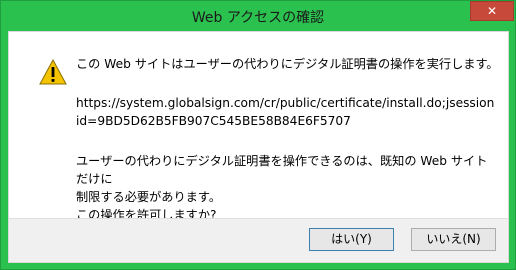 The image size is (516, 270). What do you see at coordinates (282, 170) in the screenshot?
I see `warning-line-1: ユーザーの代わりにデジタル証明書を操作できるのは、既知の Web サイトだけに` at bounding box center [282, 170].